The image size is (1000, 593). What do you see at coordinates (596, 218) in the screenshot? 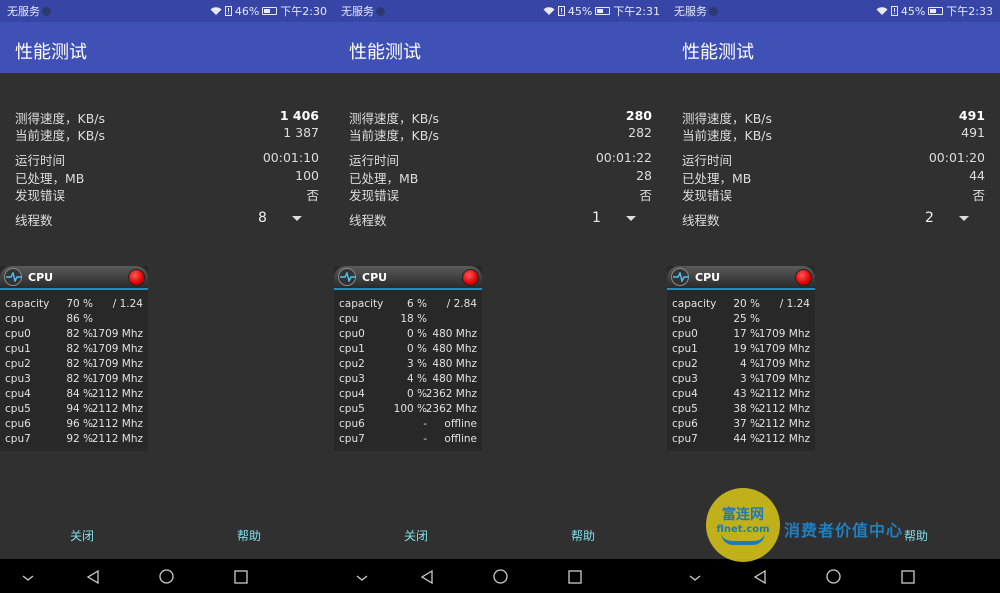
I see `threads-dropdown: 1` at bounding box center [596, 218].